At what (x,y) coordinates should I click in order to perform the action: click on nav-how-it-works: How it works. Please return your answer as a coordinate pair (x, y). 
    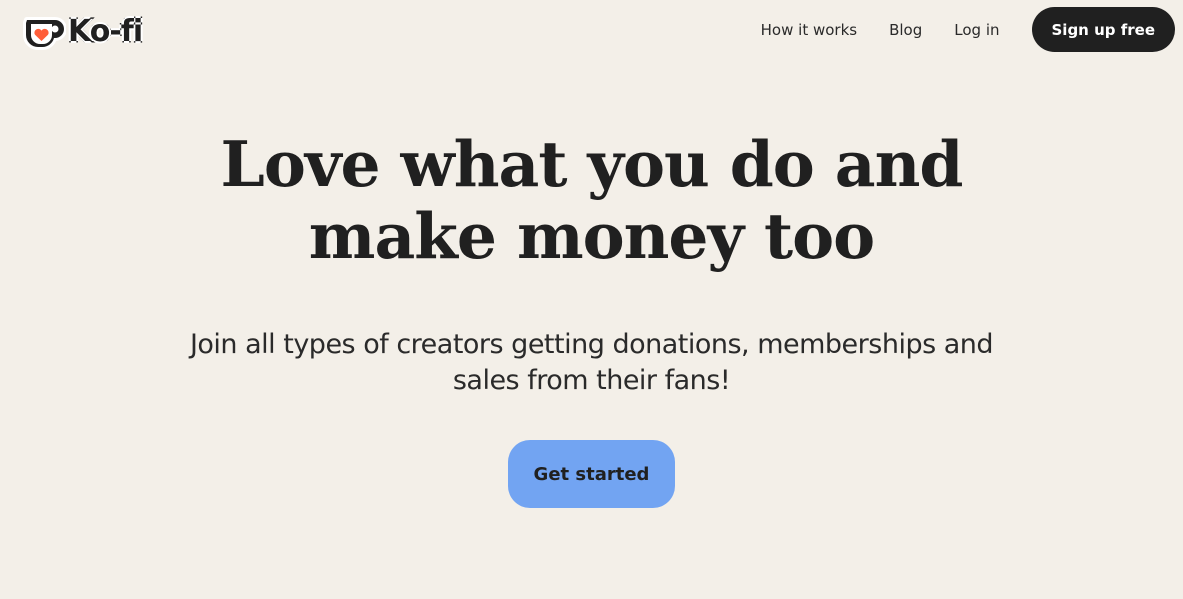
    Looking at the image, I should click on (809, 30).